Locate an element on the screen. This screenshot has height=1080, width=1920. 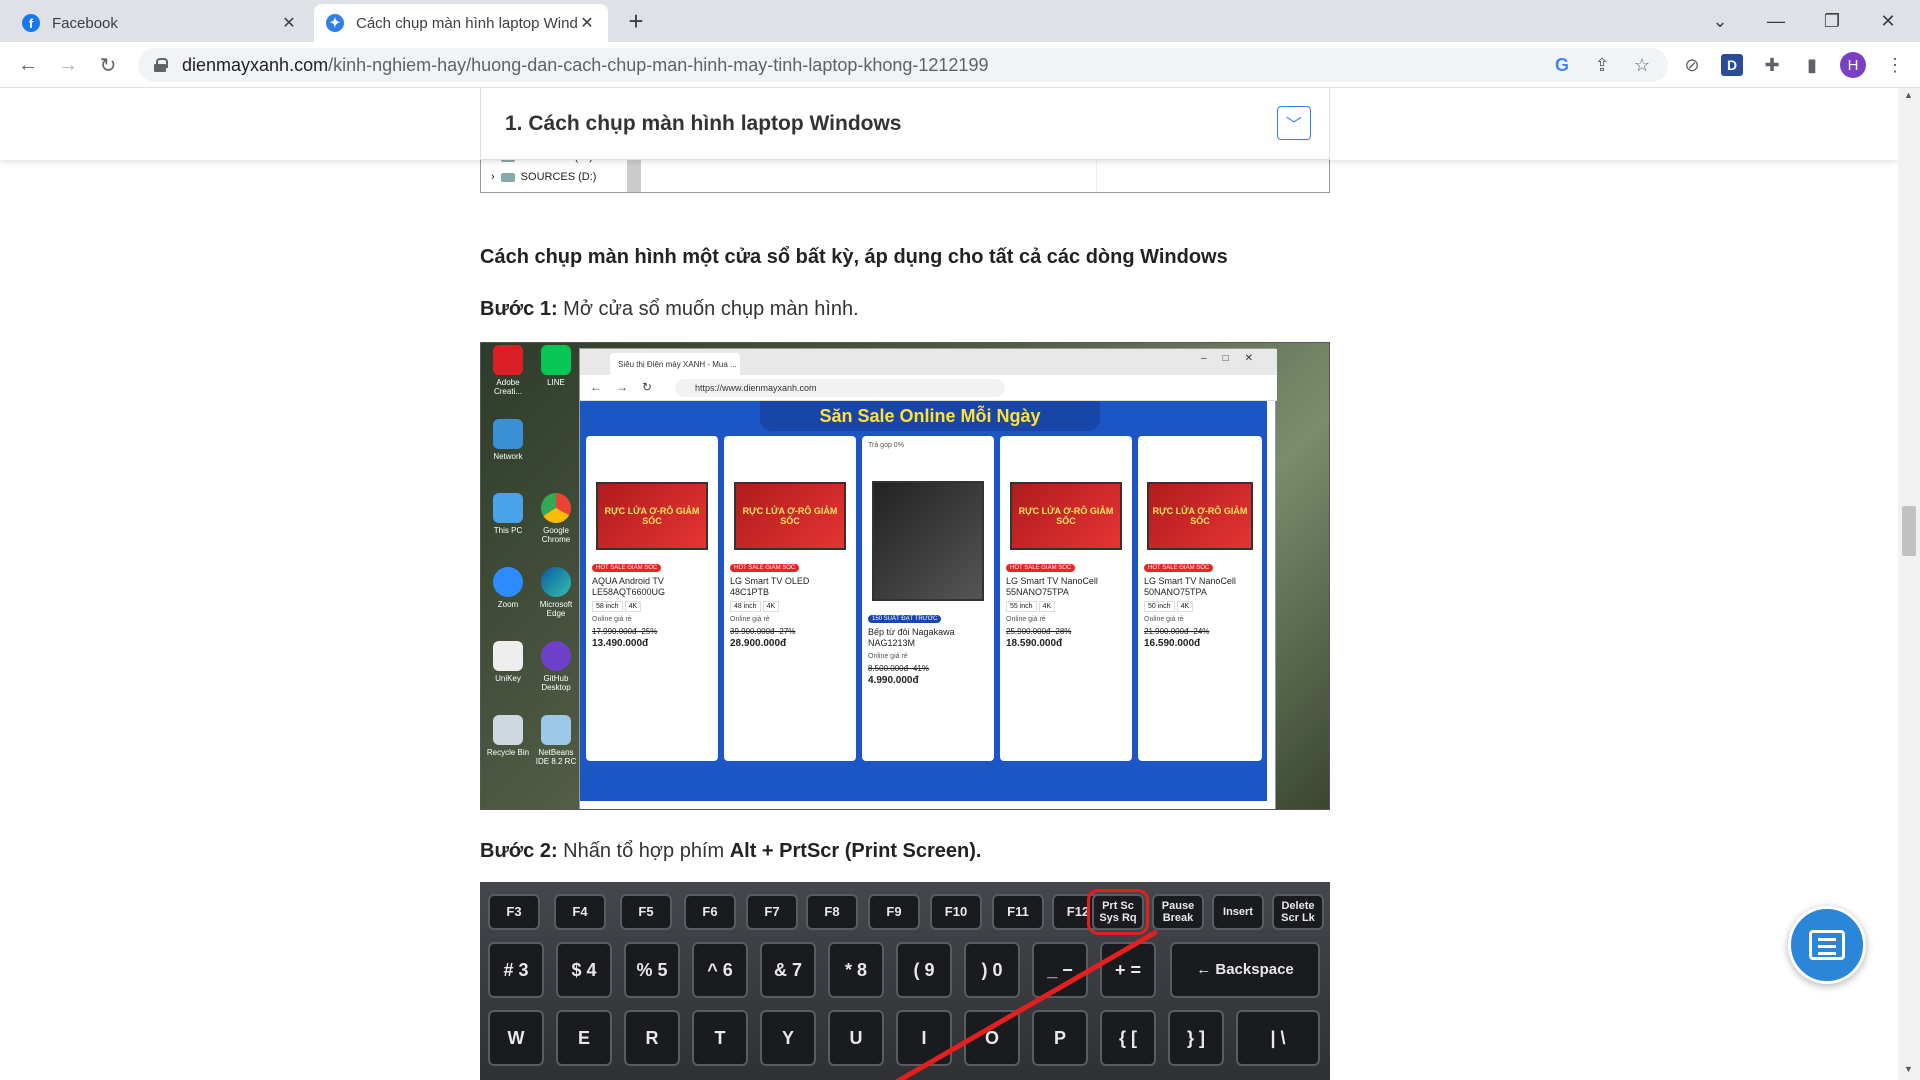
github-desktop-icon: GitHub Desktop is located at coordinates (556, 666).